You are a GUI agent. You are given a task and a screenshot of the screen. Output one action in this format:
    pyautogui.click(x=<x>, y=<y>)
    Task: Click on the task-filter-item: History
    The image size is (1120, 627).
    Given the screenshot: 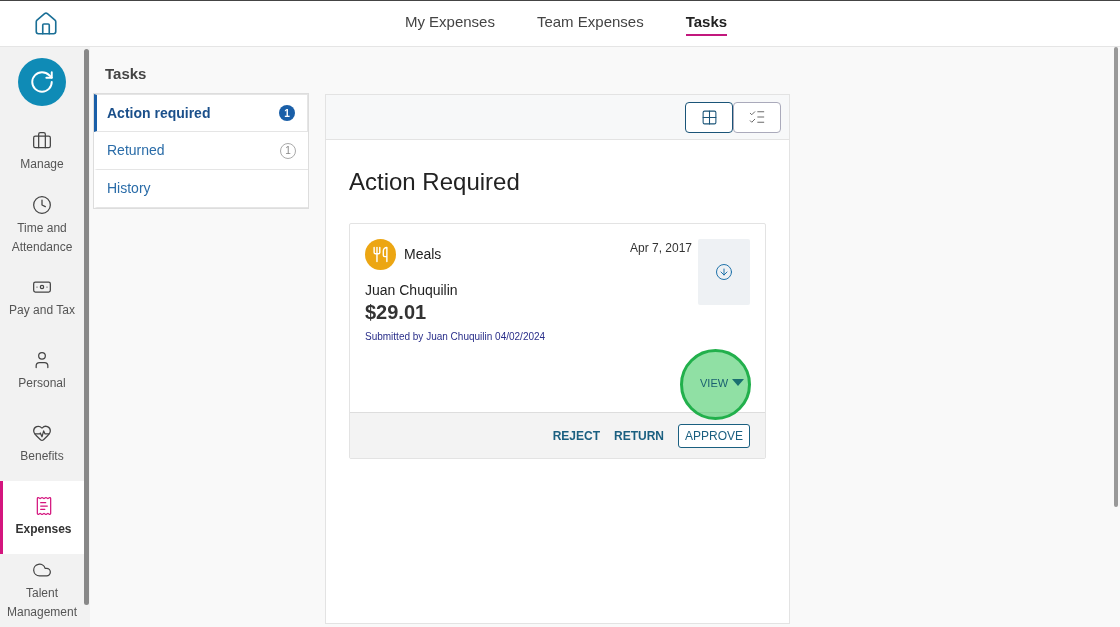 What is the action you would take?
    pyautogui.click(x=201, y=189)
    